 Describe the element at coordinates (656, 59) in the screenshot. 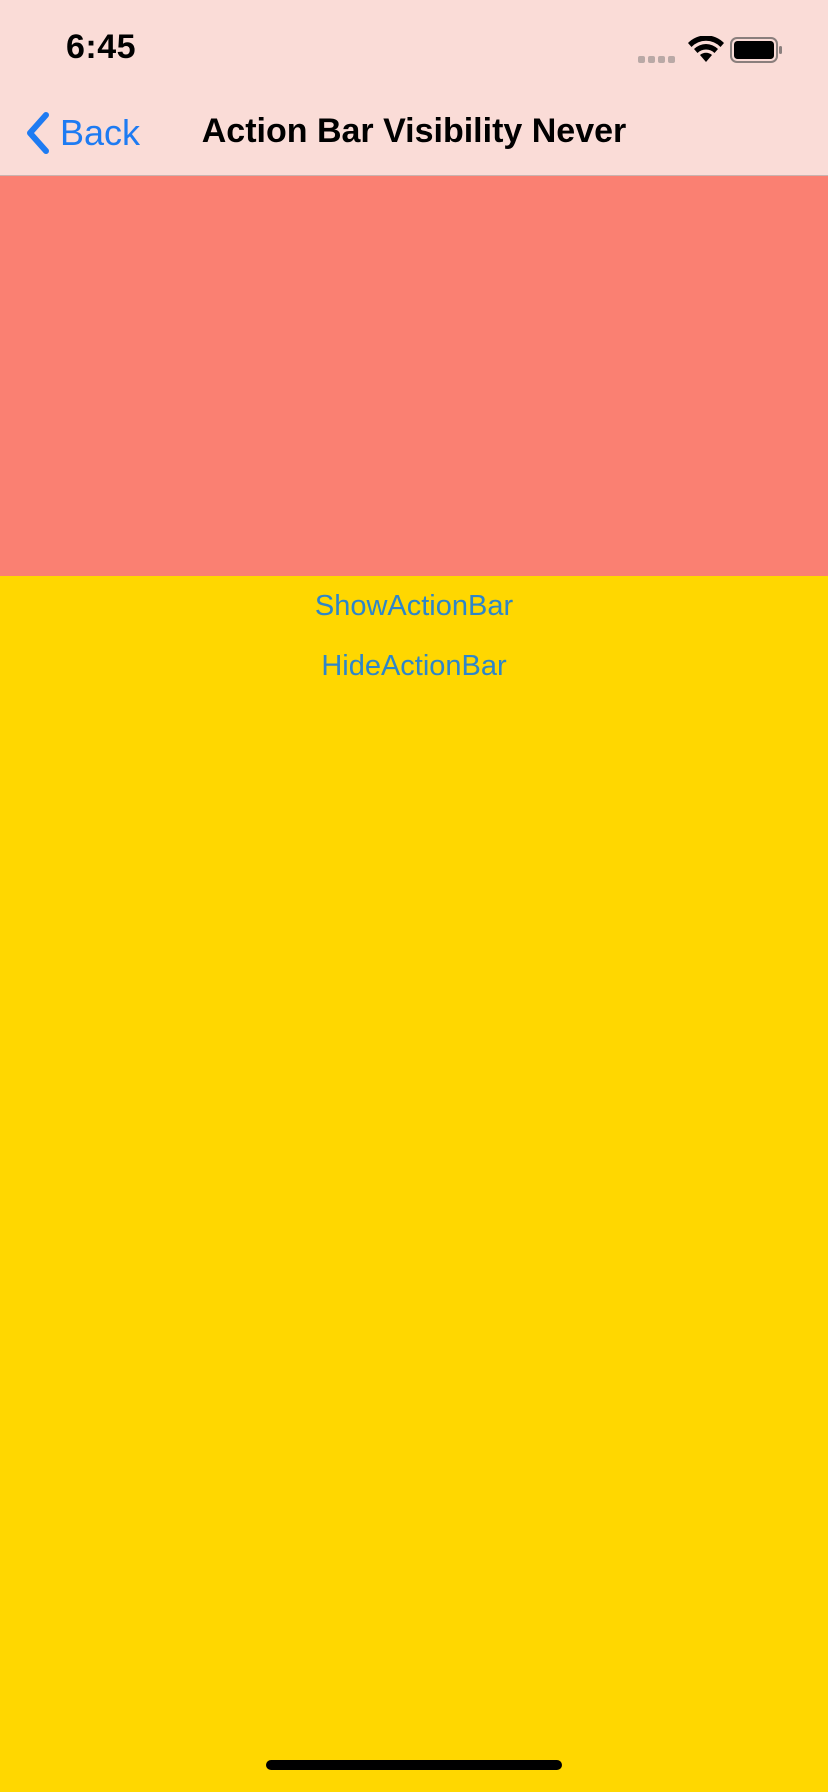

I see `cellular-signal-icon` at that location.